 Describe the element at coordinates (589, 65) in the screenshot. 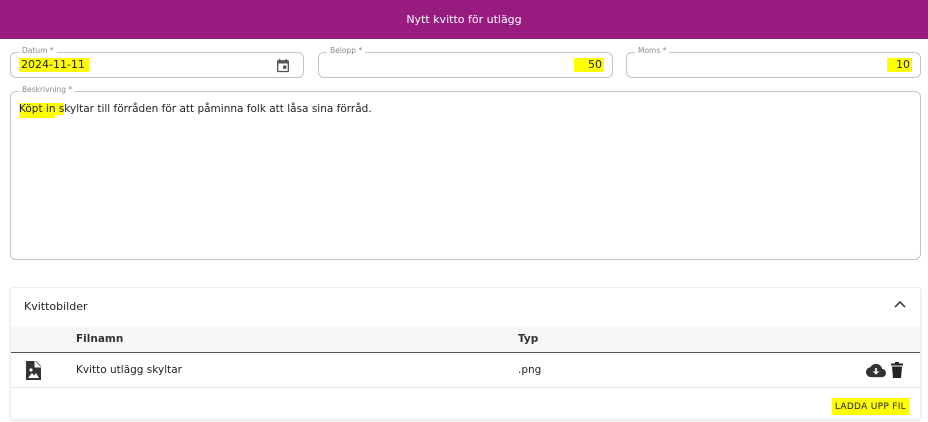

I see `amount-value: 50` at that location.